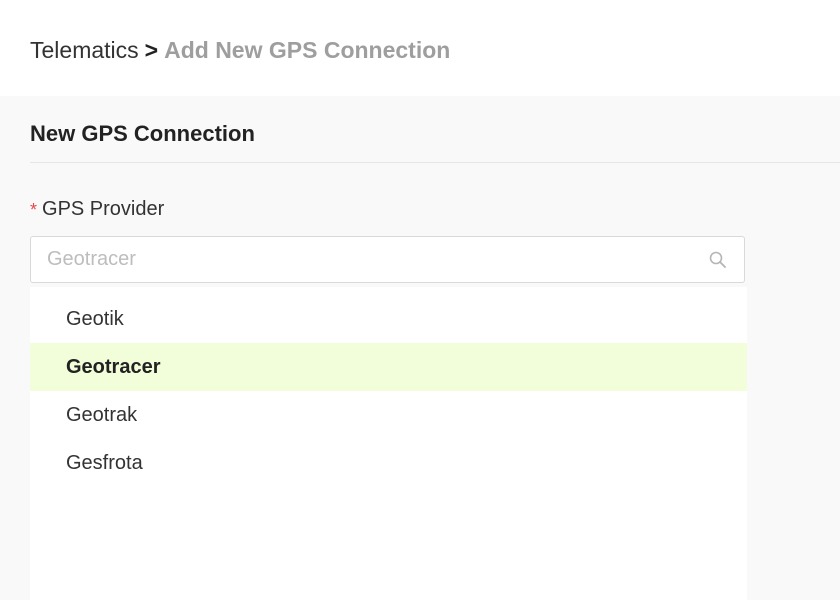 Image resolution: width=840 pixels, height=600 pixels. Describe the element at coordinates (367, 259) in the screenshot. I see `gps-provider-search-input` at that location.